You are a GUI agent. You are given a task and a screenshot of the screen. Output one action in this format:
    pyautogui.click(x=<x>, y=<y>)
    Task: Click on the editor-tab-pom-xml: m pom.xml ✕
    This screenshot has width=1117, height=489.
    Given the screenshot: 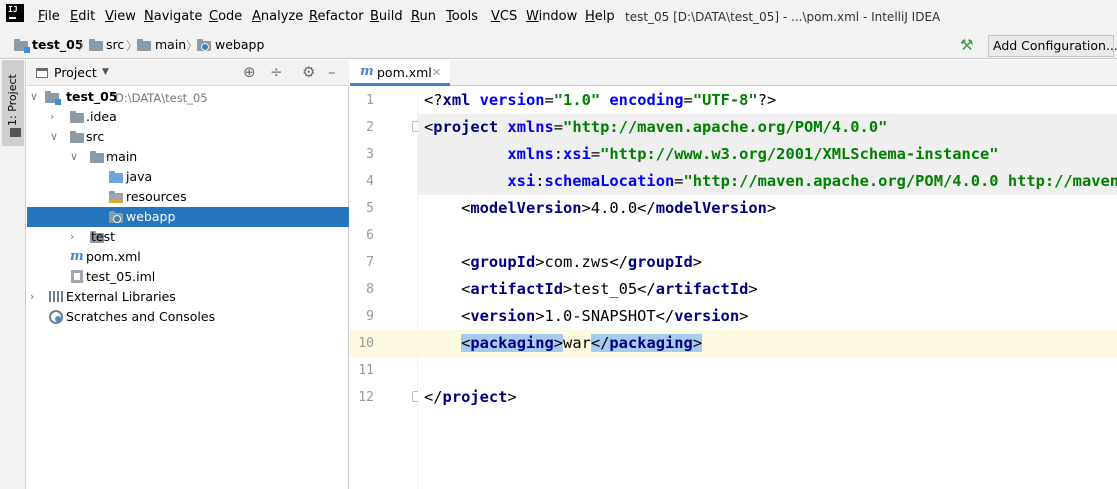 What is the action you would take?
    pyautogui.click(x=400, y=73)
    